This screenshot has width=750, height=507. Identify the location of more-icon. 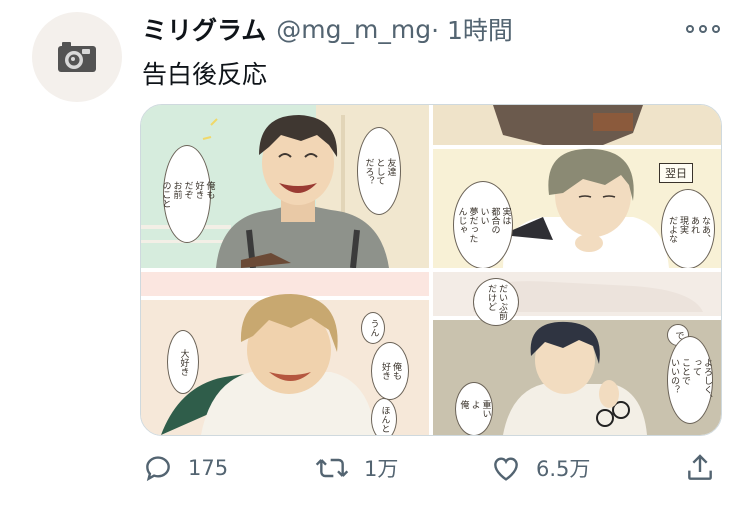
(703, 29).